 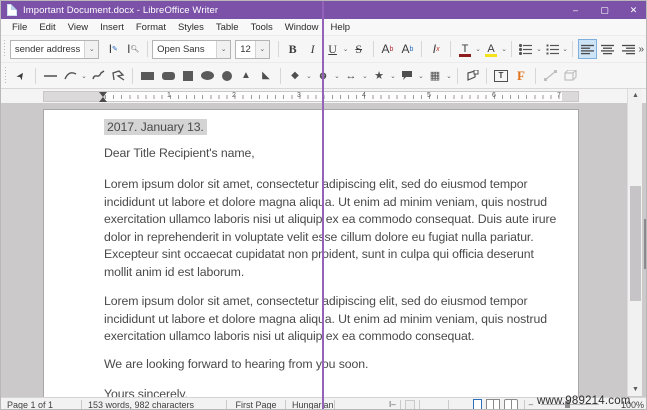 What do you see at coordinates (50, 76) in the screenshot?
I see `insert-line-button` at bounding box center [50, 76].